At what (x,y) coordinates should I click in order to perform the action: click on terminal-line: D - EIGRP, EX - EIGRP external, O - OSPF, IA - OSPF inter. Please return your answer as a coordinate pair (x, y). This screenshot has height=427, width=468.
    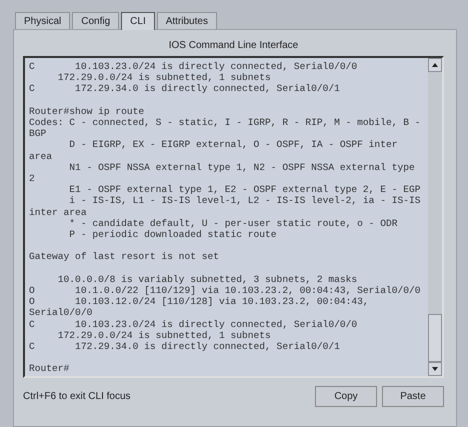
    Looking at the image, I should click on (233, 145).